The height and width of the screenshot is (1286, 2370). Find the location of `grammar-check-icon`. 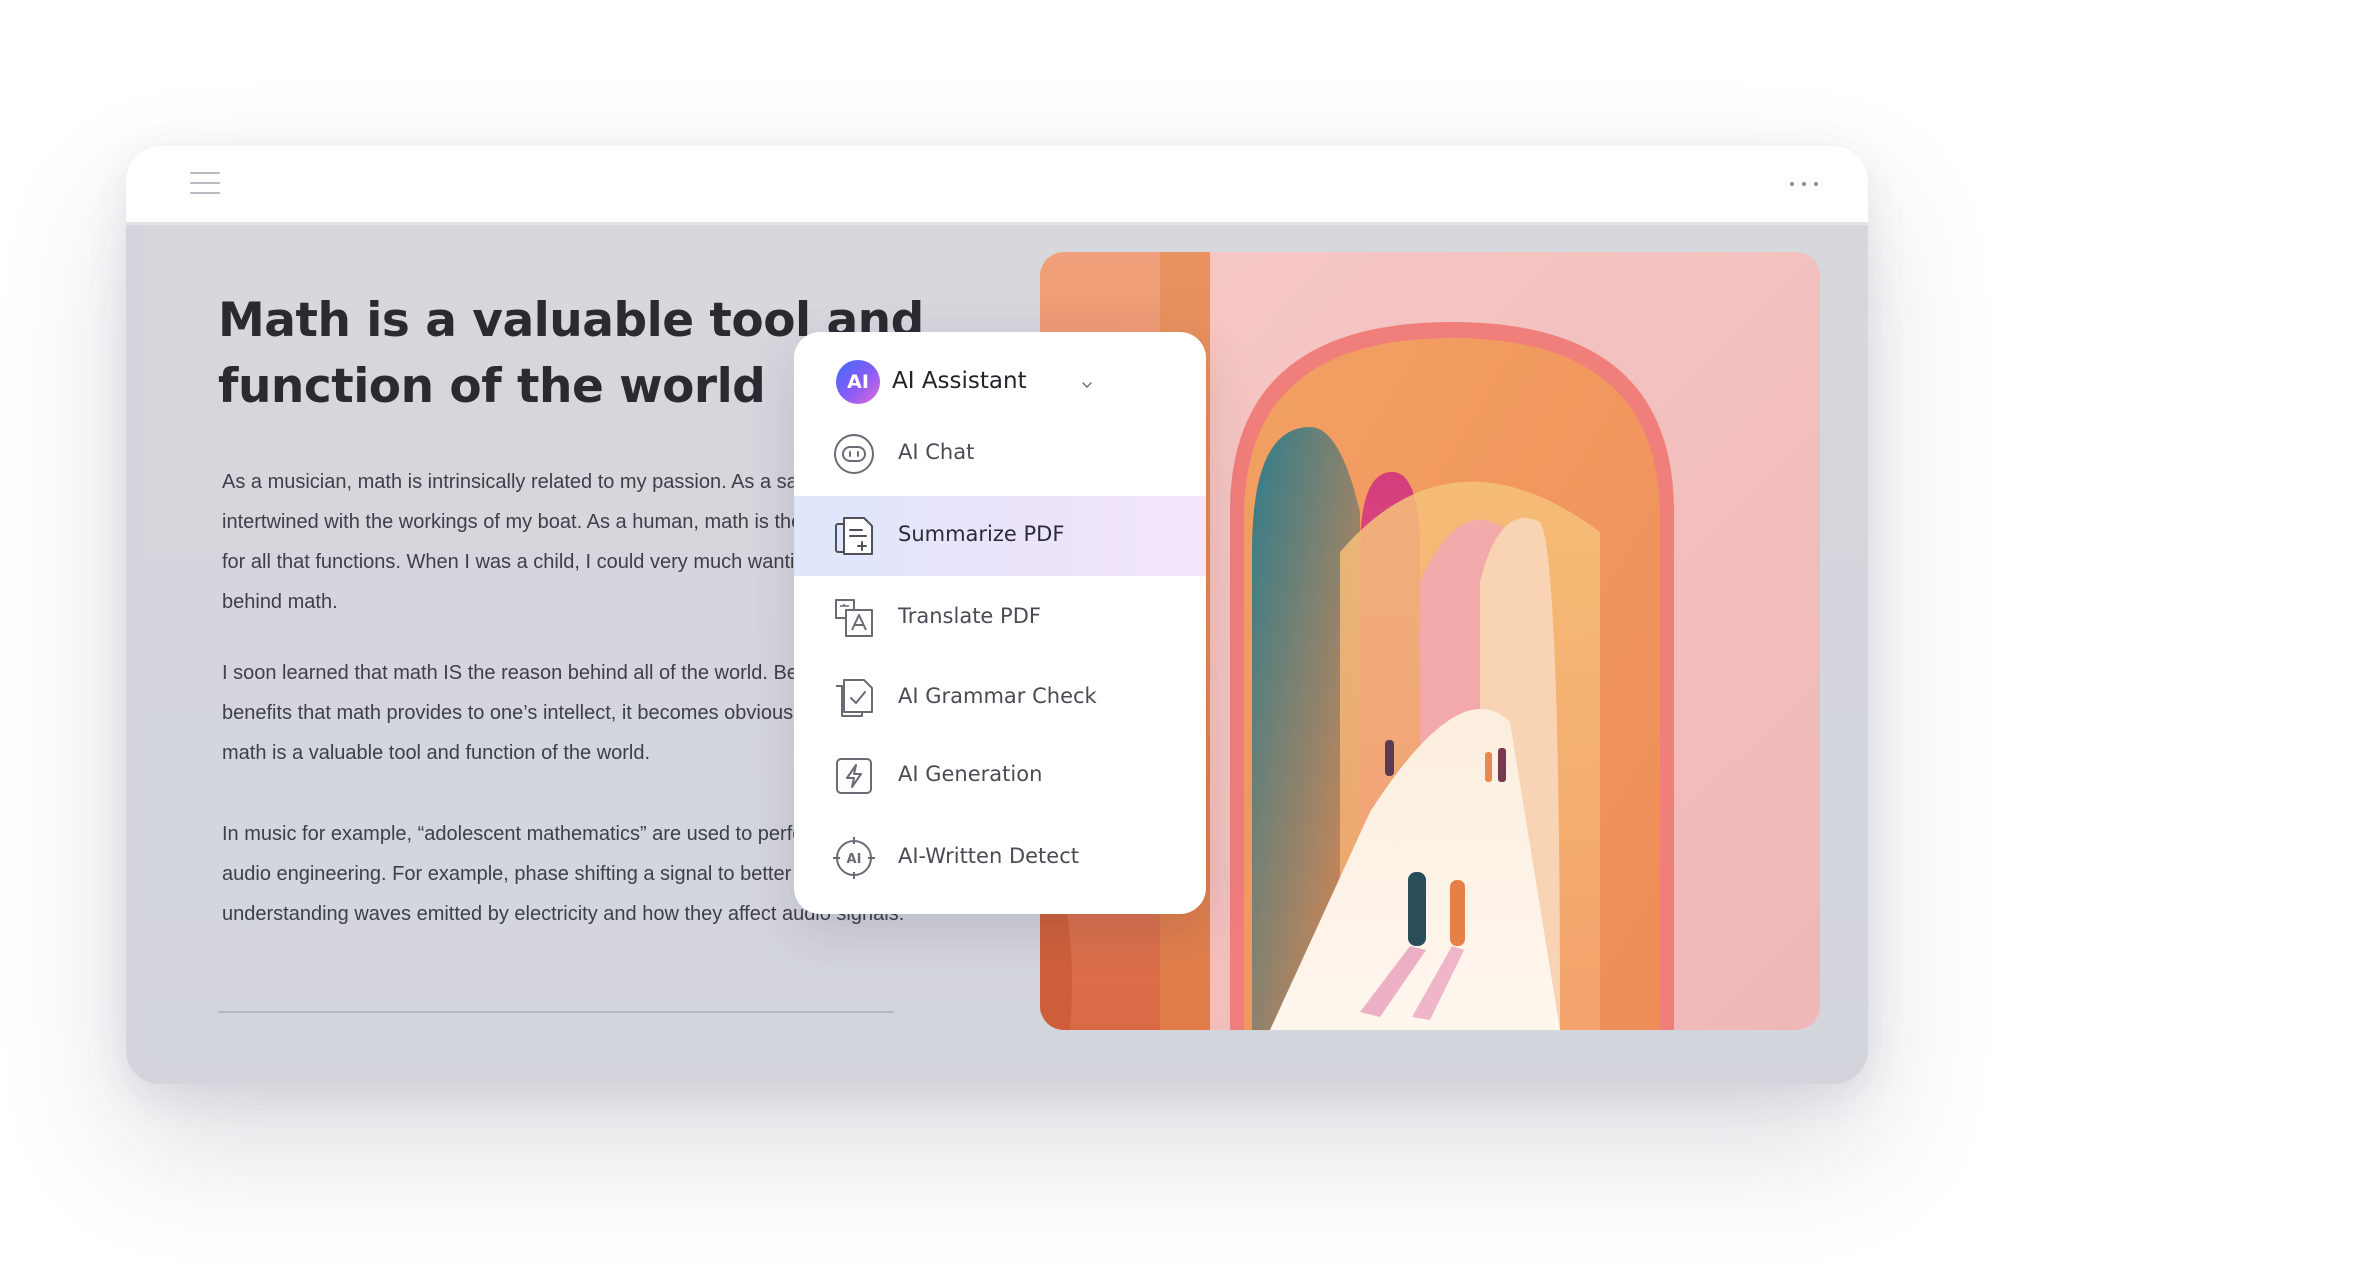

grammar-check-icon is located at coordinates (854, 698).